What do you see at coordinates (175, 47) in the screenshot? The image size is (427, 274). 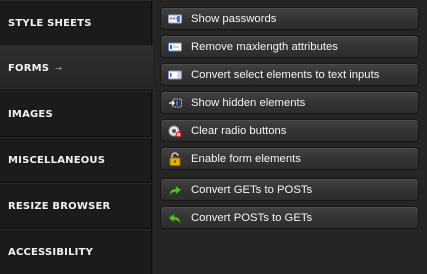 I see `text-field-icon` at bounding box center [175, 47].